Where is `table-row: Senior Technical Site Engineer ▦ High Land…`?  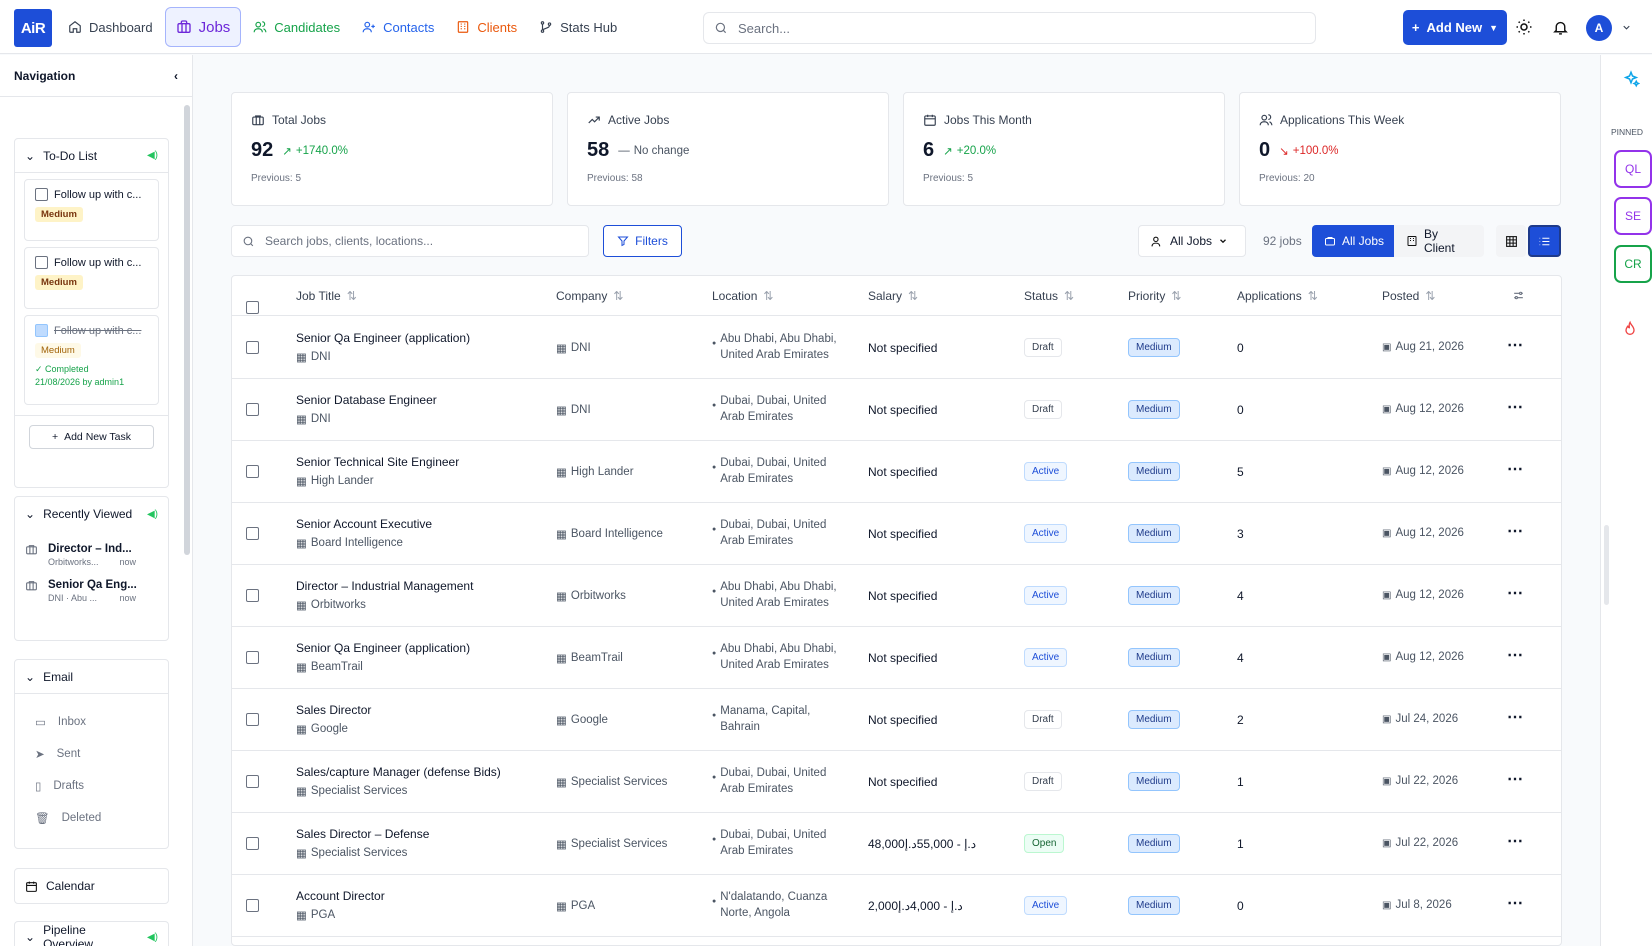 table-row: Senior Technical Site Engineer ▦ High Land… is located at coordinates (896, 472).